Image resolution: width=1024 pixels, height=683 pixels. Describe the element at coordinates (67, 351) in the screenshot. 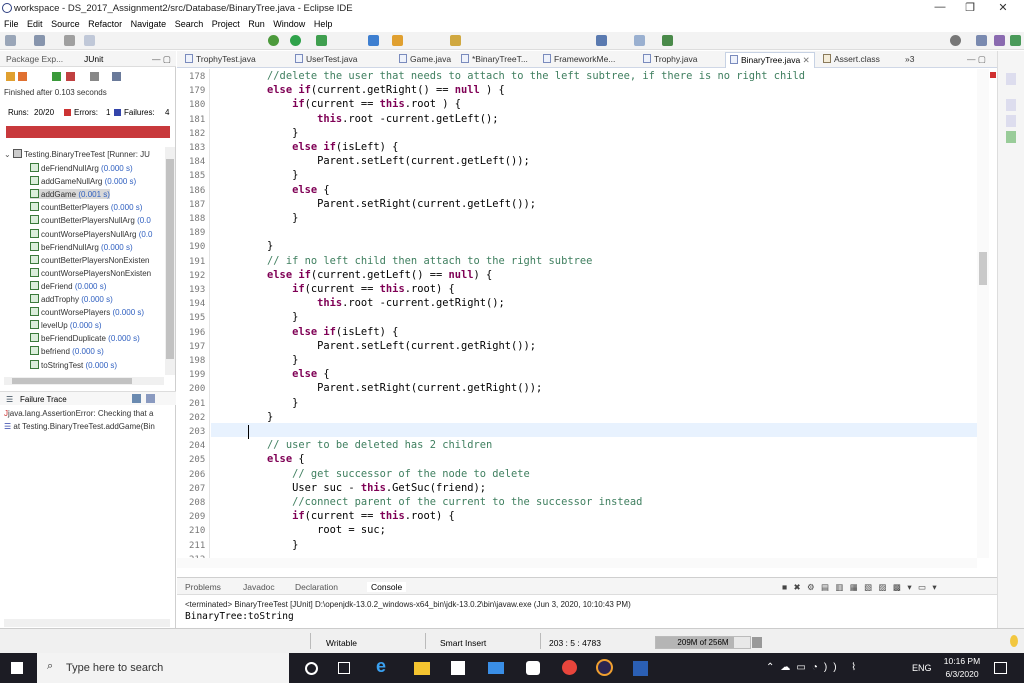

I see `test-item: befriend (0.000 s)` at that location.